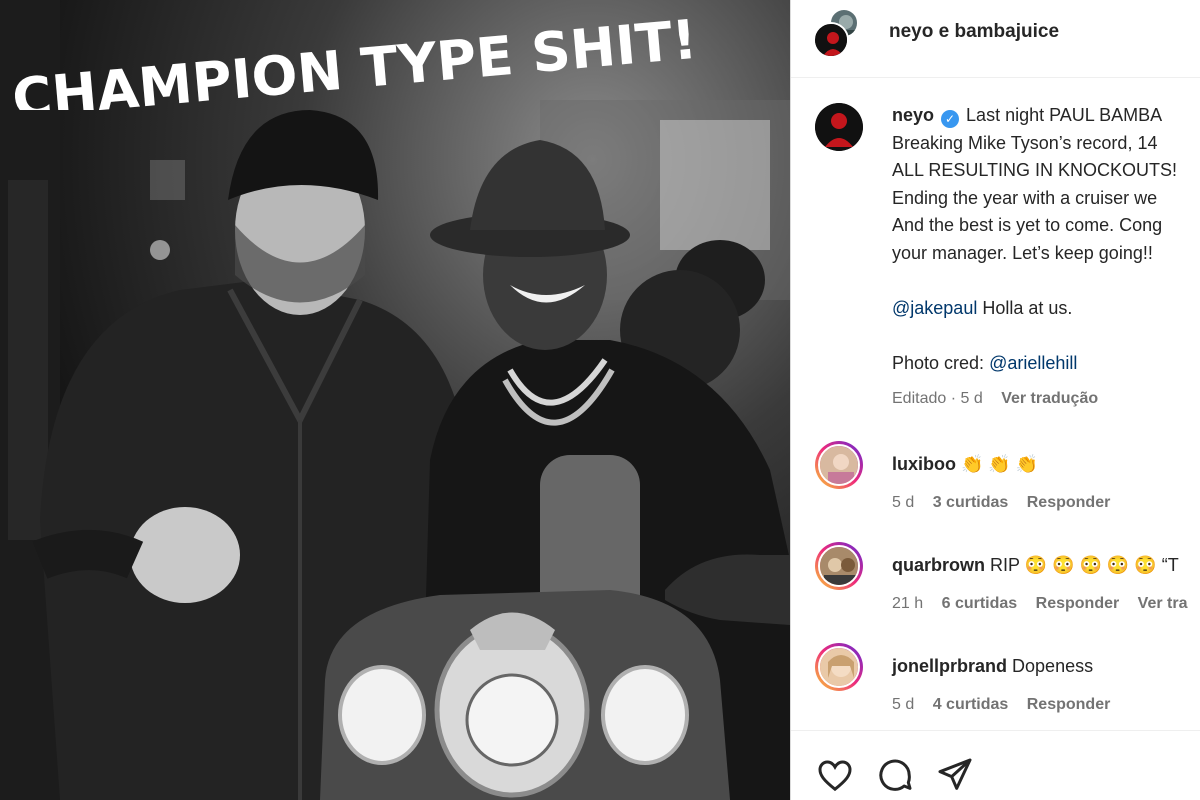 This screenshot has height=800, width=1200. Describe the element at coordinates (1027, 225) in the screenshot. I see `caption-line-5: And the best is yet to come. Cong` at that location.